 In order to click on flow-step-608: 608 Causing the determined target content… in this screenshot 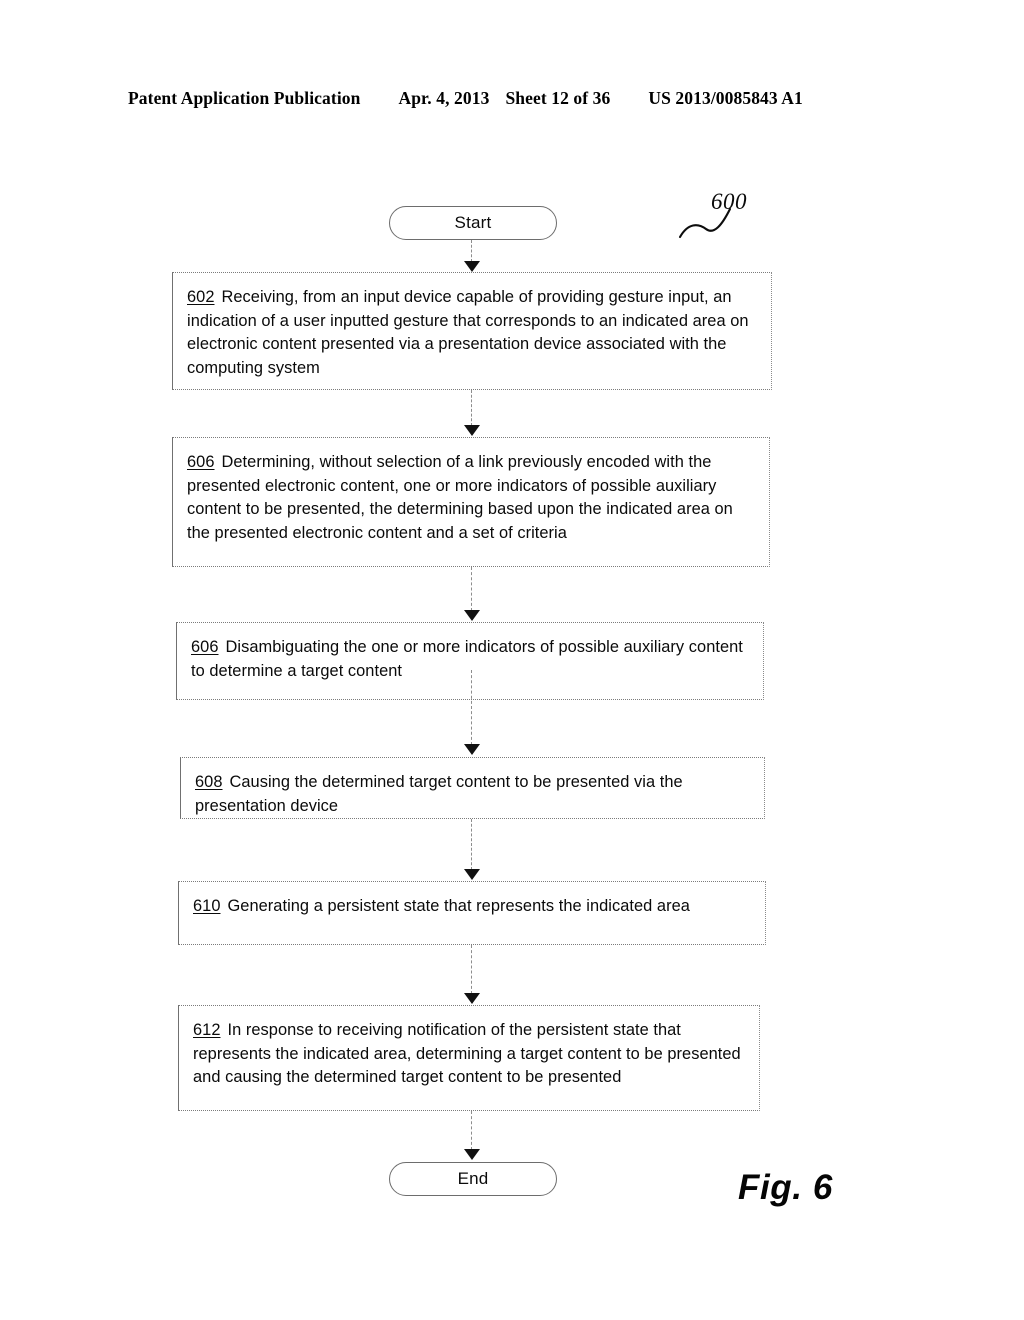, I will do `click(472, 788)`.